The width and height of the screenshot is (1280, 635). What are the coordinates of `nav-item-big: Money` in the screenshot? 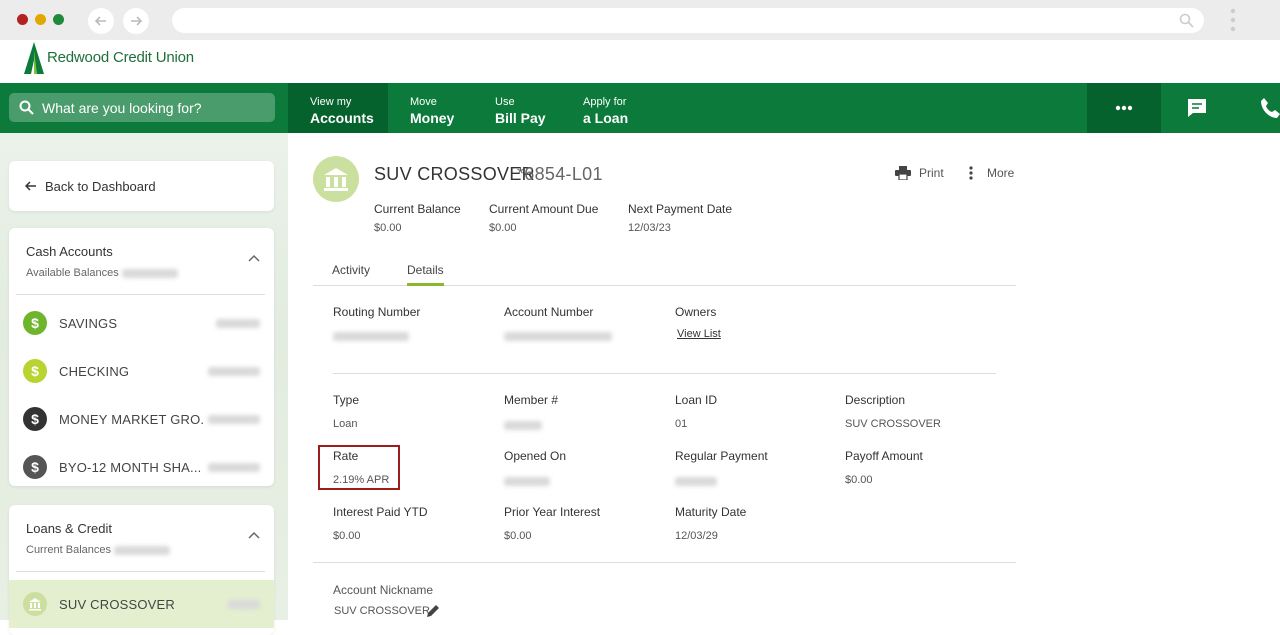 It's located at (432, 118).